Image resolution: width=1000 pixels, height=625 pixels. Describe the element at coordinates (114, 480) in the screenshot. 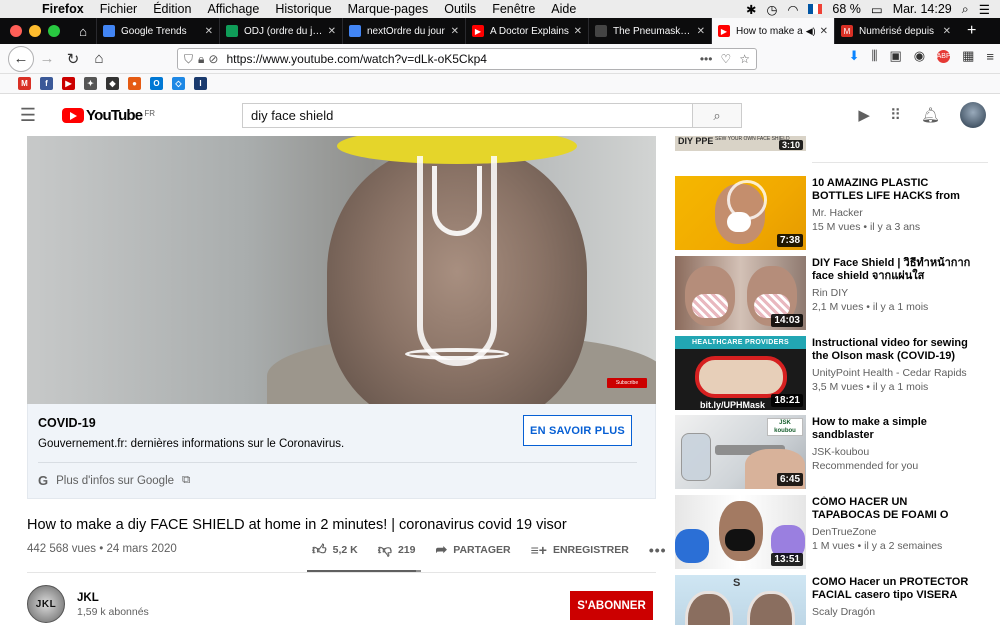

I see `google-info-link: G Plus d'infos sur Google ⧉` at that location.